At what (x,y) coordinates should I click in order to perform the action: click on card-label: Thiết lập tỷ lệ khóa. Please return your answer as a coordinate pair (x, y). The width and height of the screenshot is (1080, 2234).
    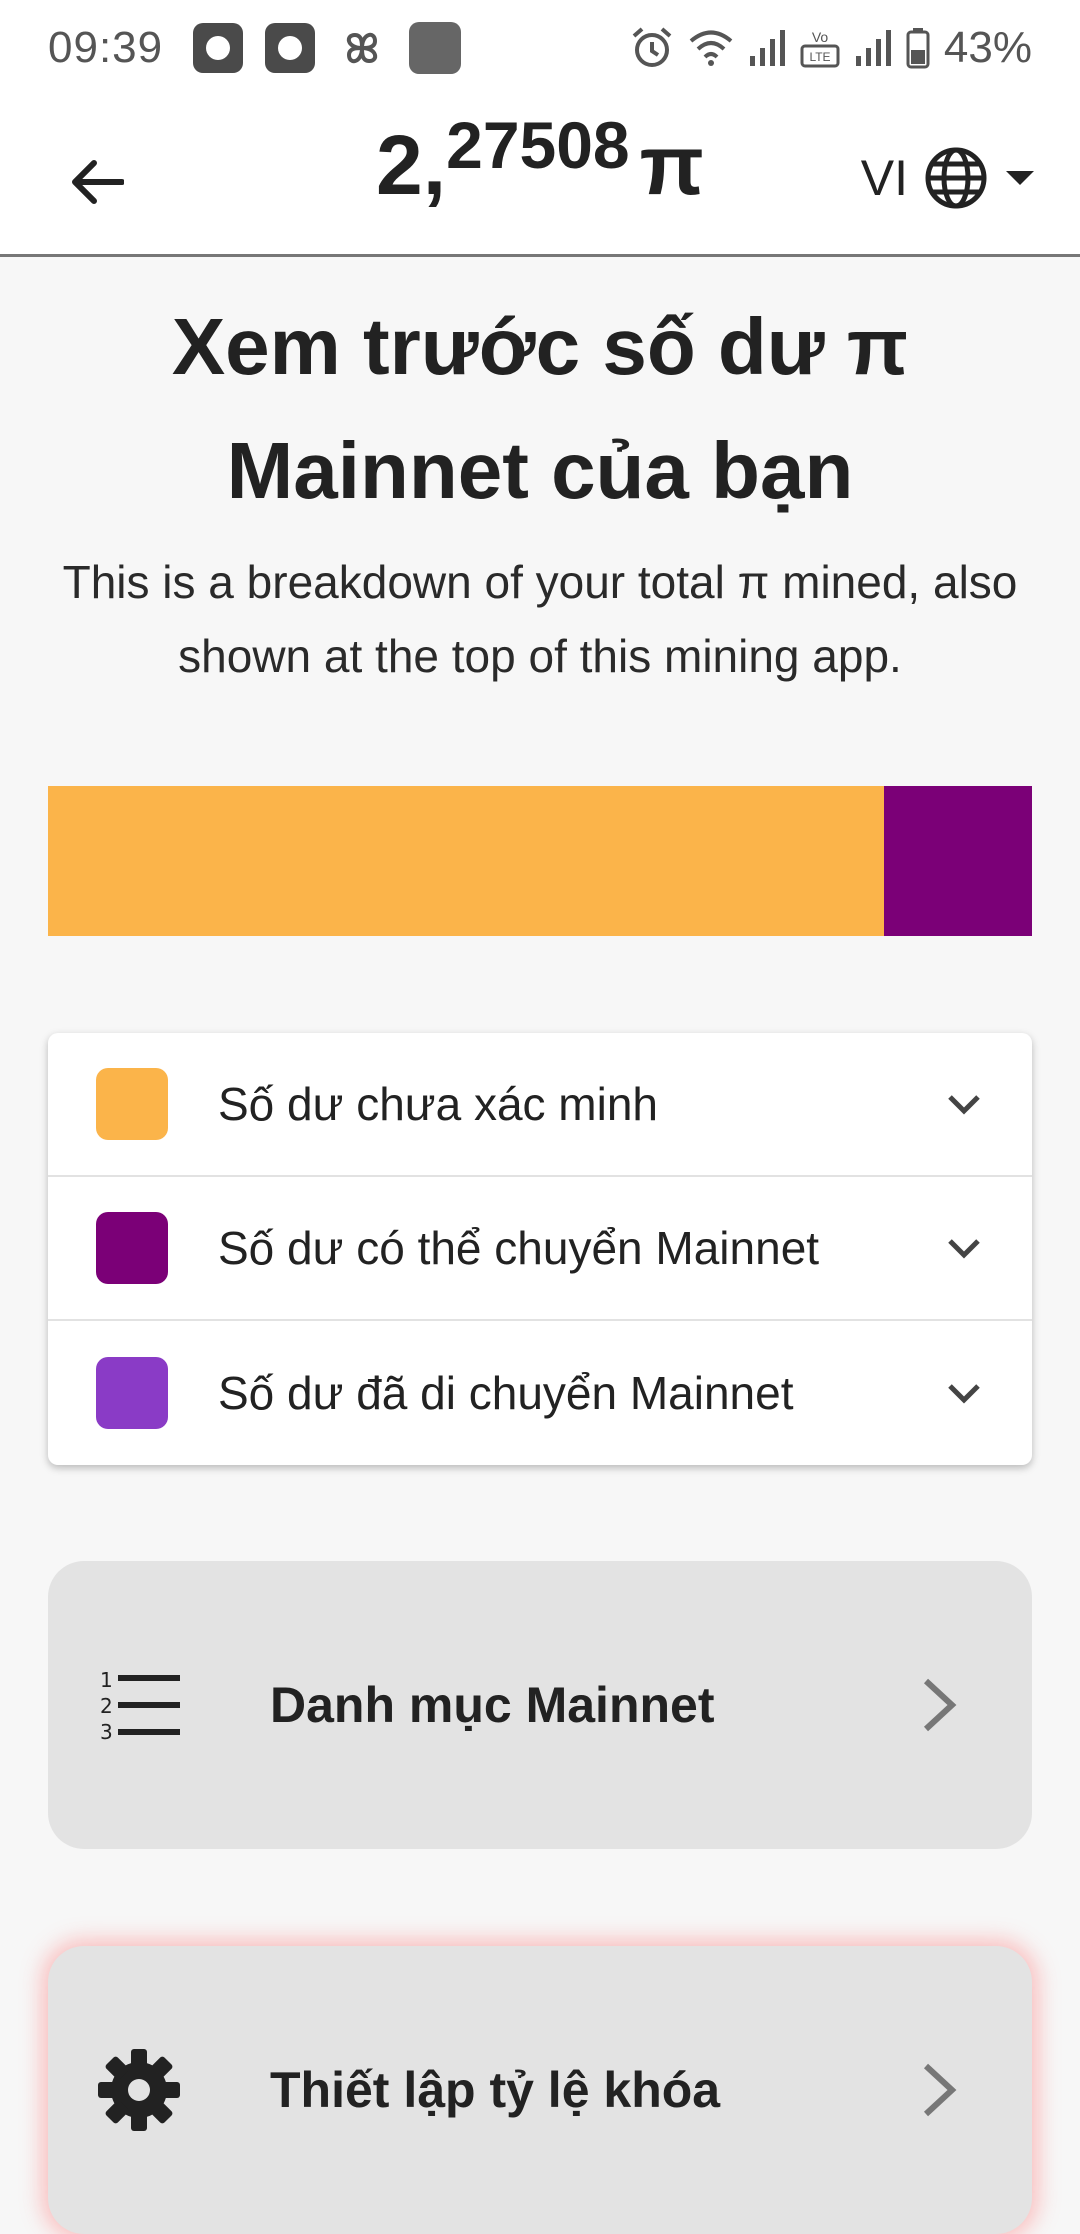
    Looking at the image, I should click on (495, 2090).